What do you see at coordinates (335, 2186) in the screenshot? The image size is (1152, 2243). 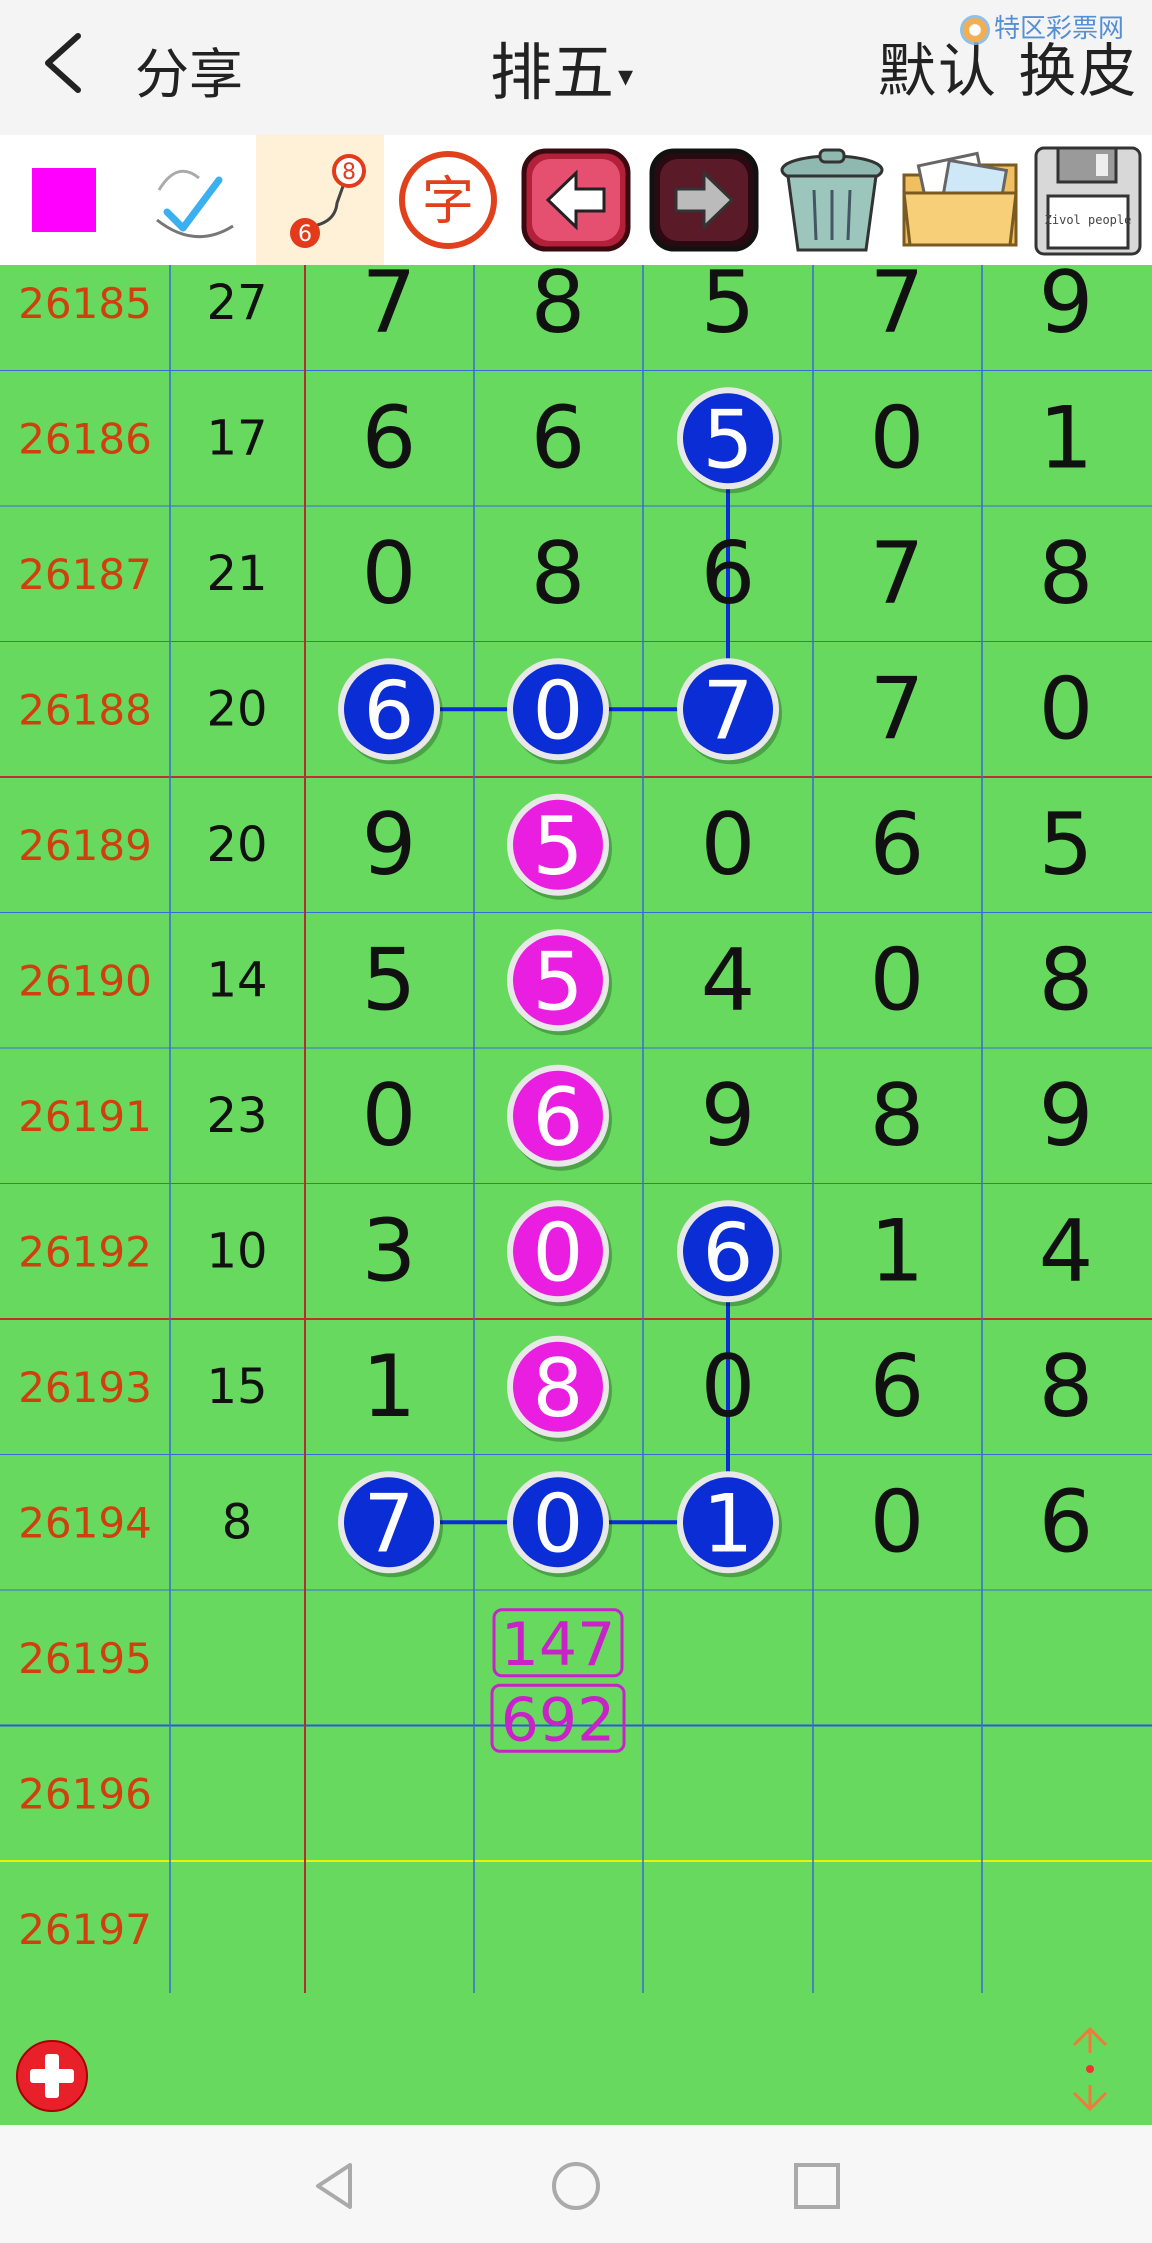 I see `nav-back-icon` at bounding box center [335, 2186].